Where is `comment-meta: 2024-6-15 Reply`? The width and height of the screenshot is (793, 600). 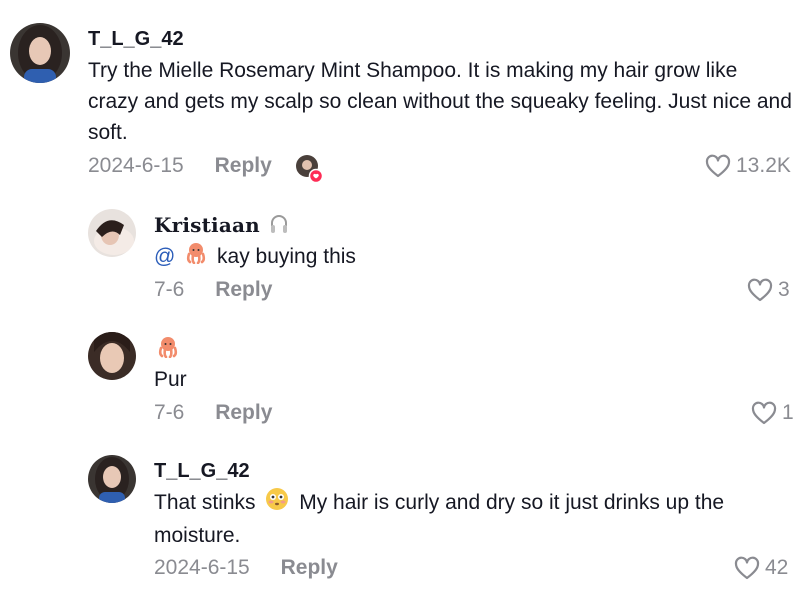
comment-meta: 2024-6-15 Reply is located at coordinates (180, 166).